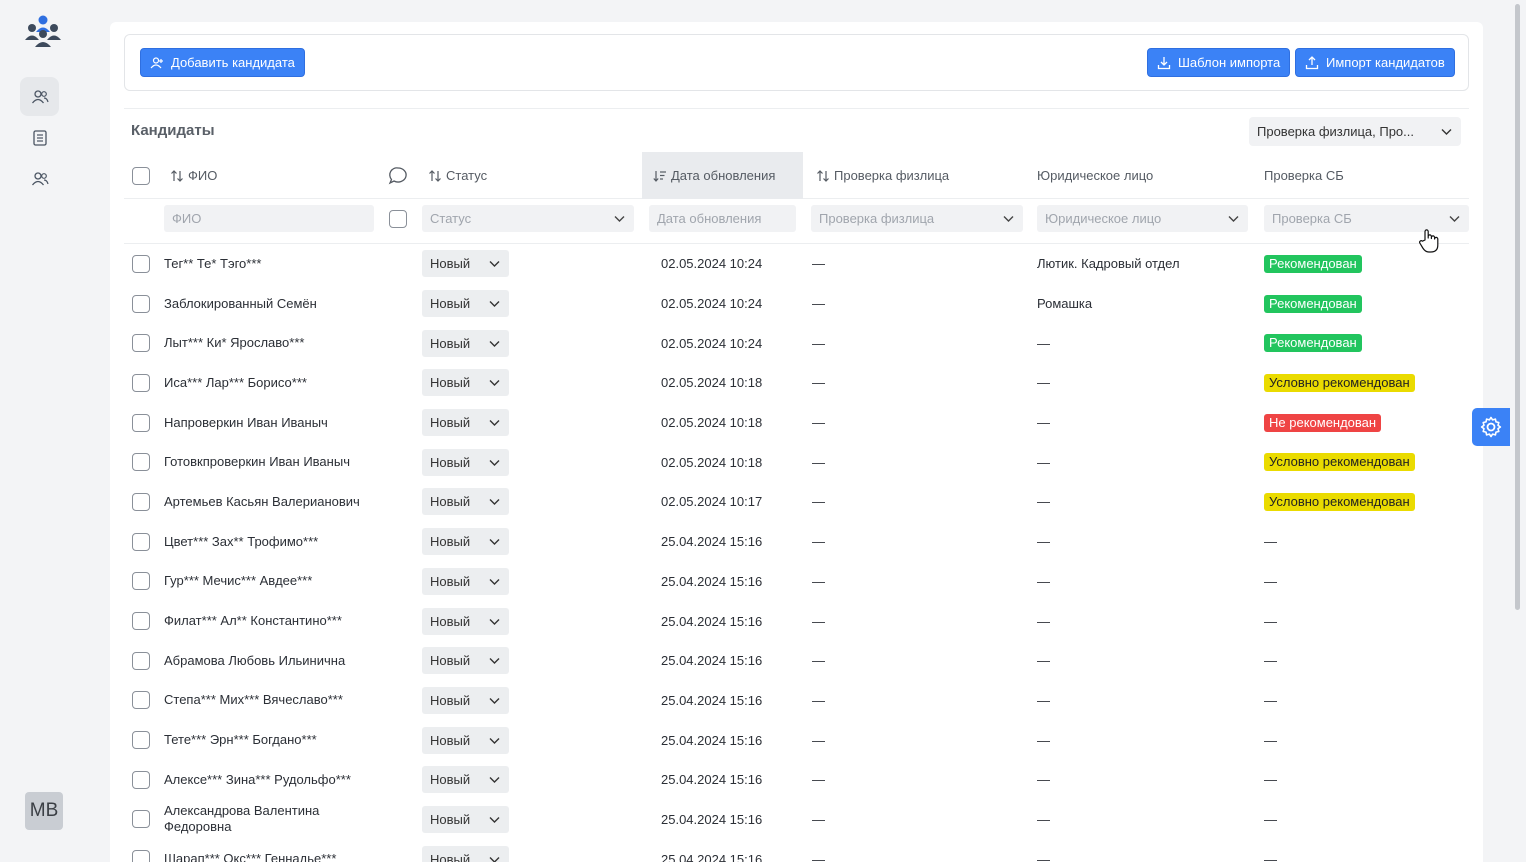 This screenshot has height=862, width=1526. Describe the element at coordinates (1375, 62) in the screenshot. I see `import-candidates-button: Импорт кандидатов` at that location.